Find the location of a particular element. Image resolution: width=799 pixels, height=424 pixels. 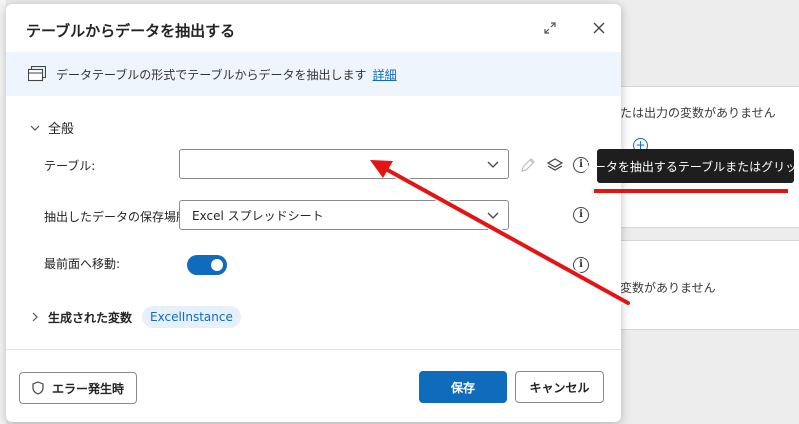

table-label: テーブル: is located at coordinates (70, 166).